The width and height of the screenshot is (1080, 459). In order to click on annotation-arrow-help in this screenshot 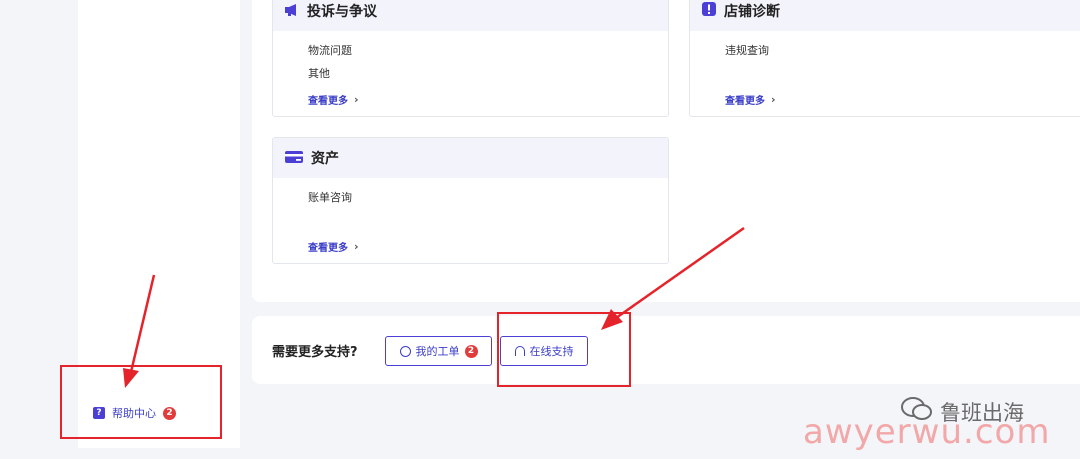, I will do `click(139, 331)`.